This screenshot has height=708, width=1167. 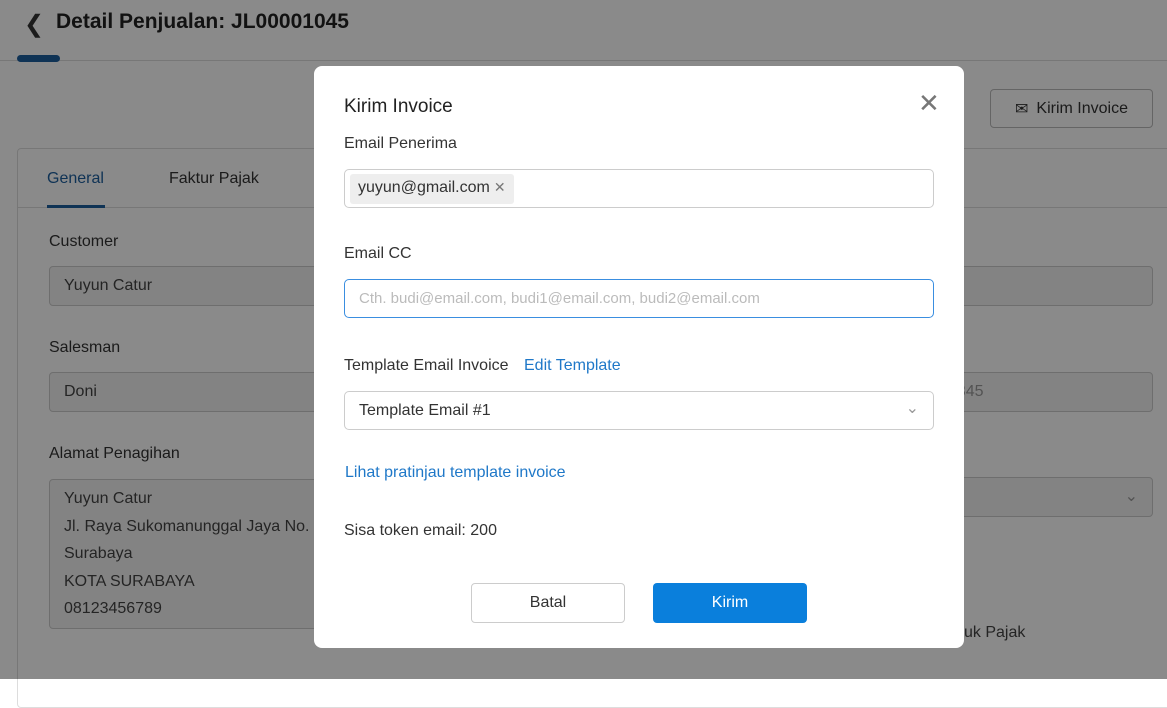 I want to click on email-chip: yuyun@gmail.com ✕, so click(x=432, y=189).